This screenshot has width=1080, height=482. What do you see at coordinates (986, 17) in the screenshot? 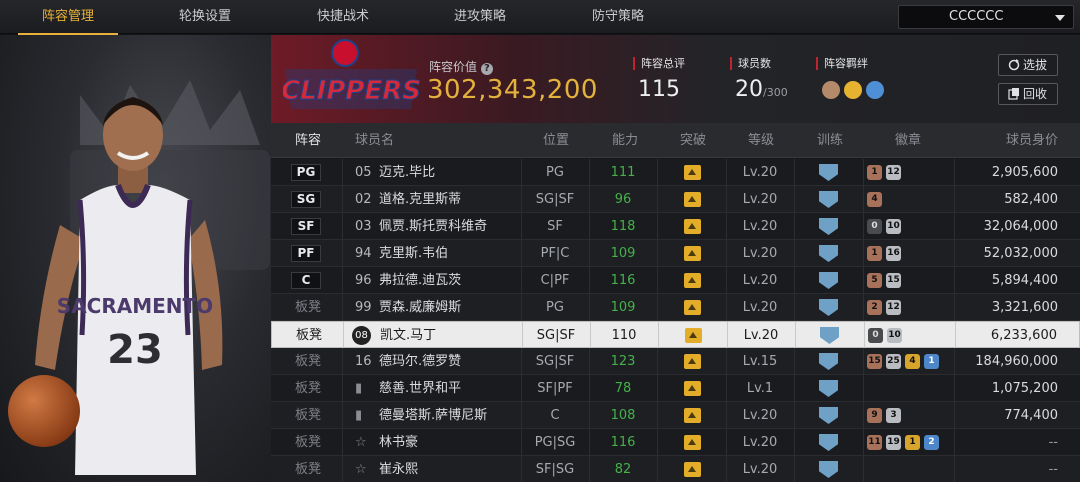
I see `team-select: CCCCCC` at bounding box center [986, 17].